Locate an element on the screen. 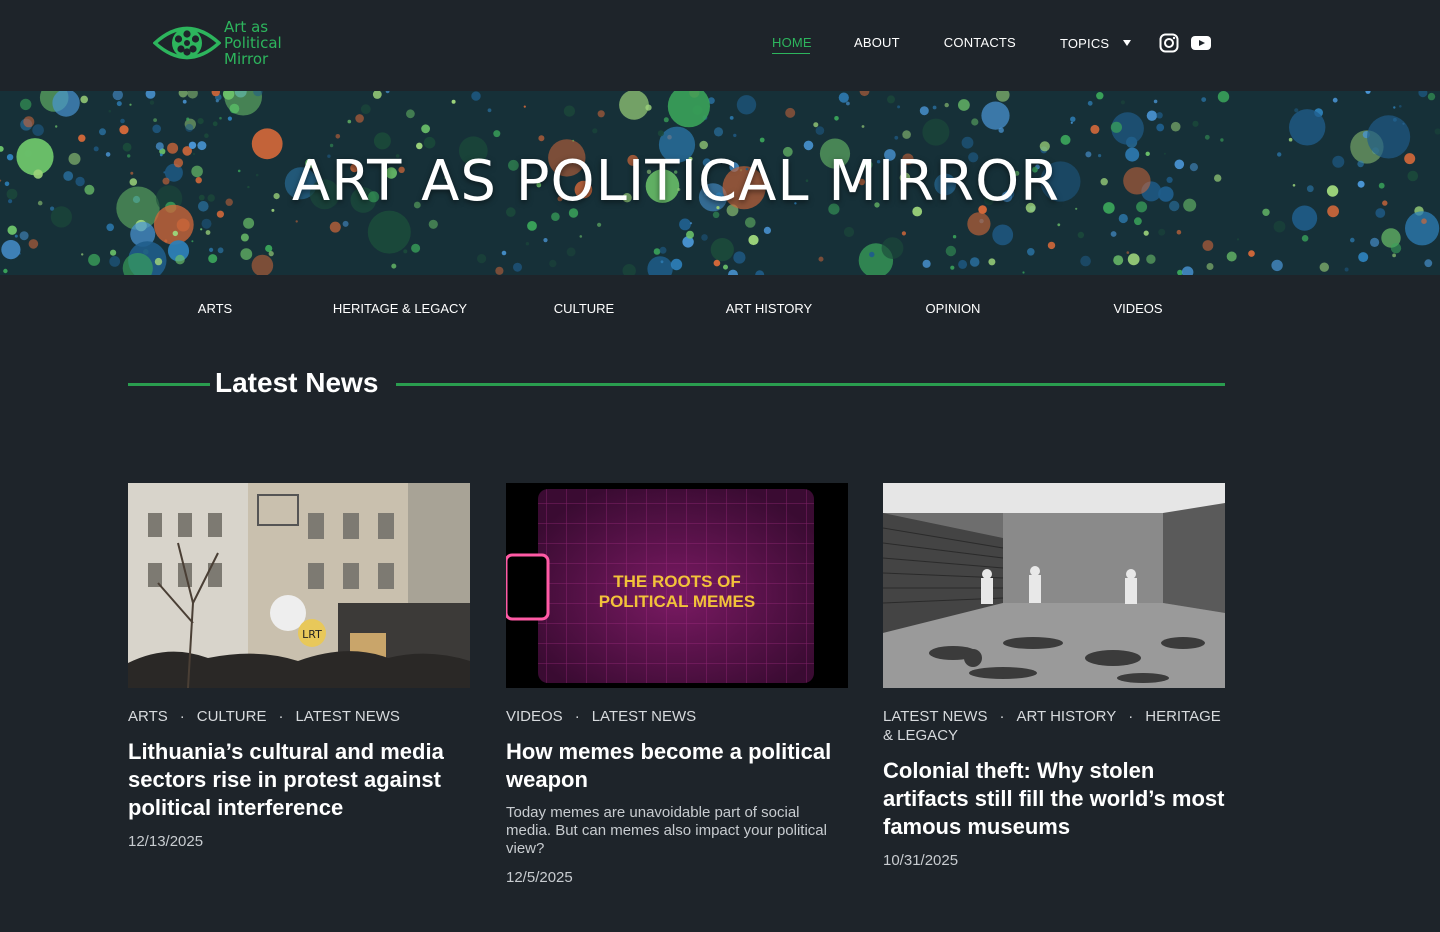  article-thumbnail-memes-video: THE ROOTS OF POLITICAL MEMES is located at coordinates (677, 585).